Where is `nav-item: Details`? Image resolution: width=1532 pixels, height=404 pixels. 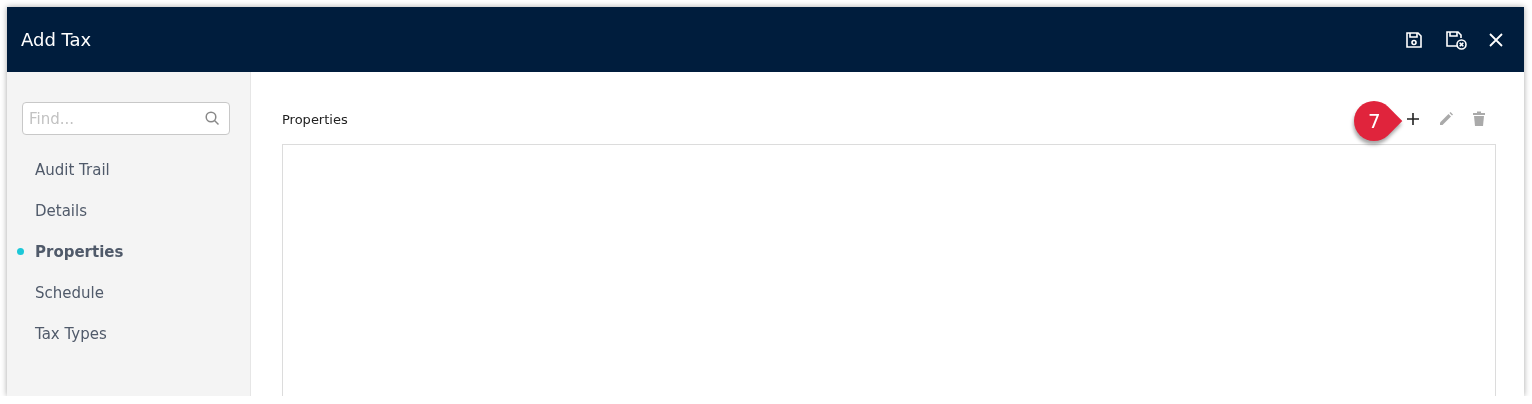 nav-item: Details is located at coordinates (122, 210).